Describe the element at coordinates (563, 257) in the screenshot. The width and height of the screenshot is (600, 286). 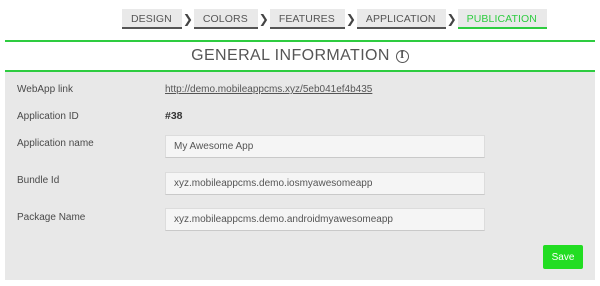
I see `save-button: Save` at that location.